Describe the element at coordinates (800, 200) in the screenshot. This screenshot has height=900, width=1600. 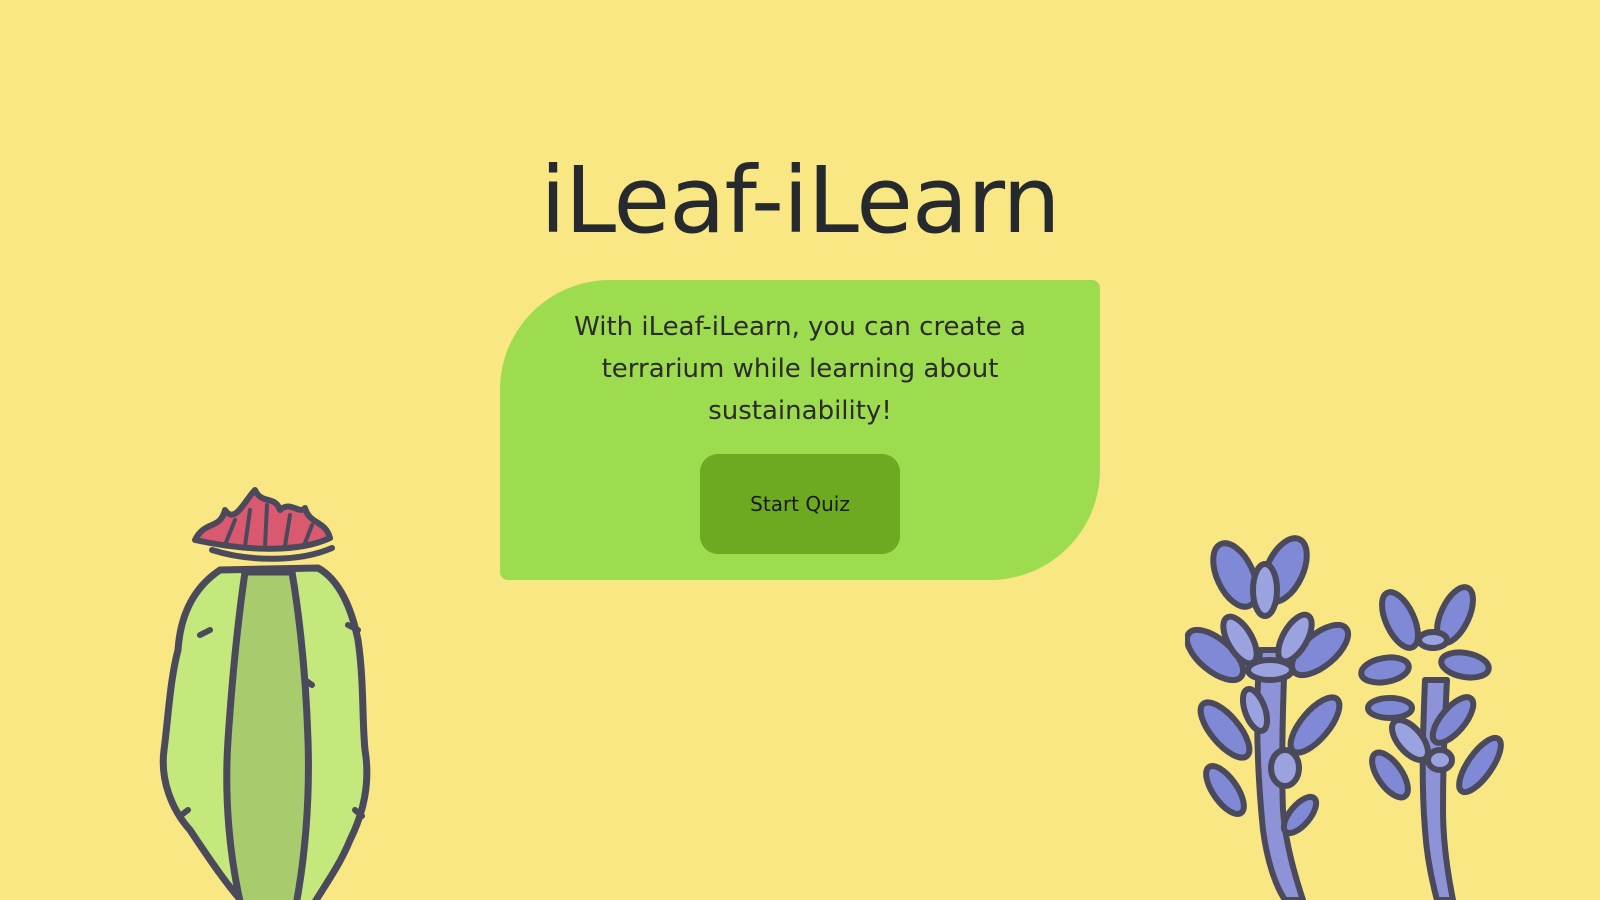
I see `page-title: iLeaf-iLearn` at that location.